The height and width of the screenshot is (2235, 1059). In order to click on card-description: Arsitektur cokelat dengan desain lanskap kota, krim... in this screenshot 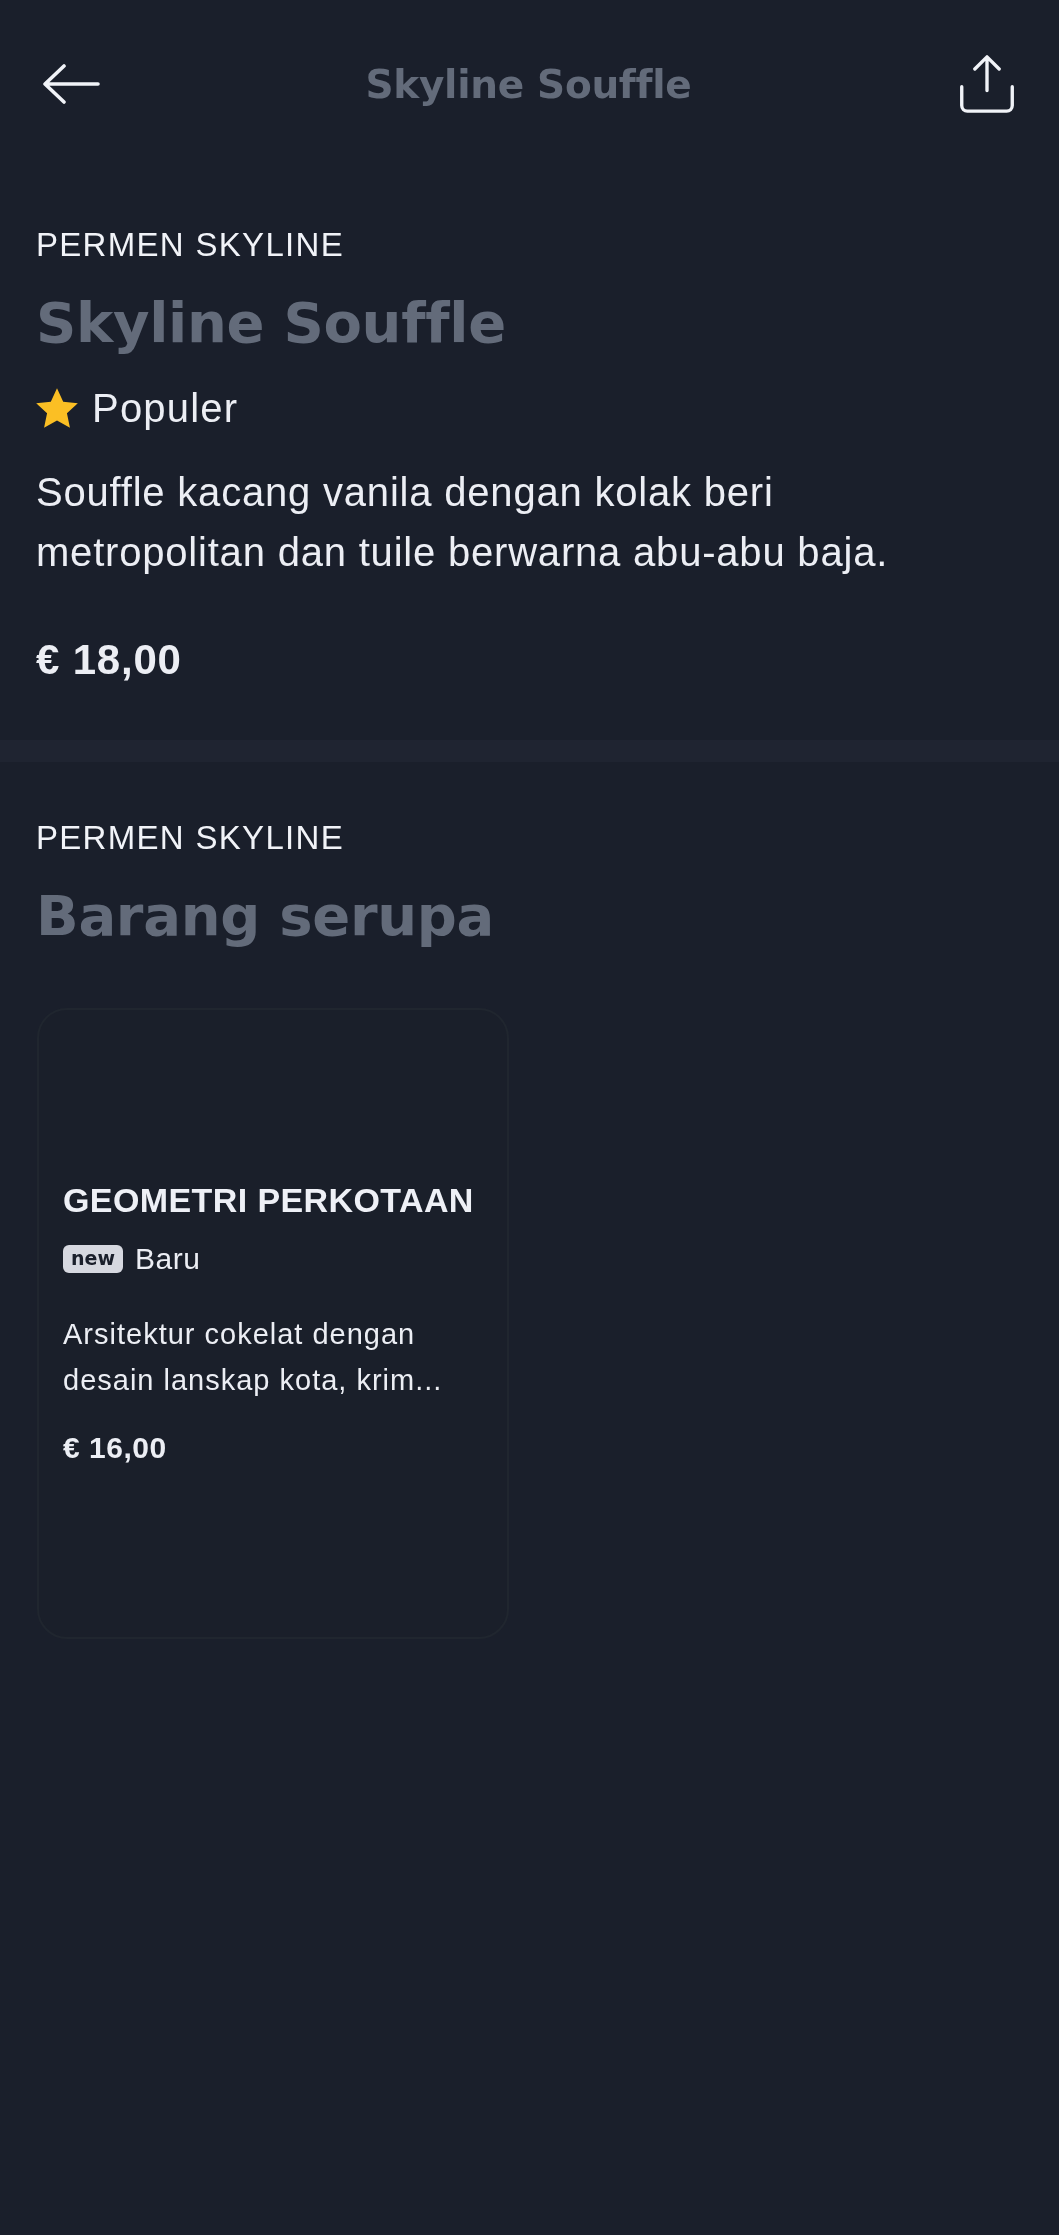, I will do `click(253, 1357)`.